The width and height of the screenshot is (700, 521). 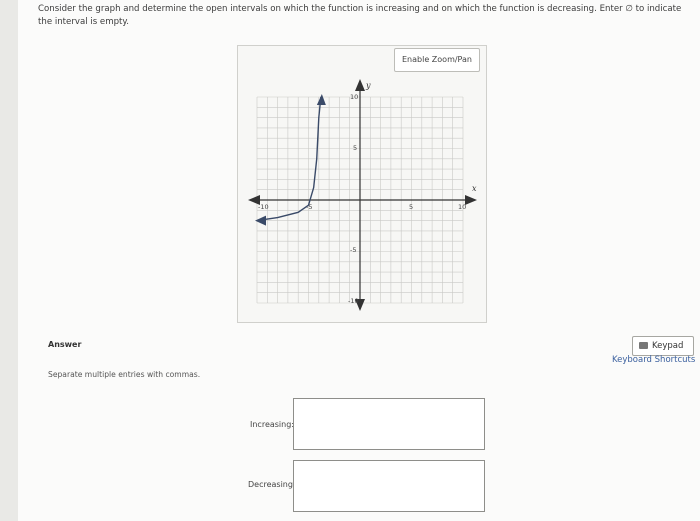 I want to click on curve-up-arrow-icon, so click(x=321, y=99).